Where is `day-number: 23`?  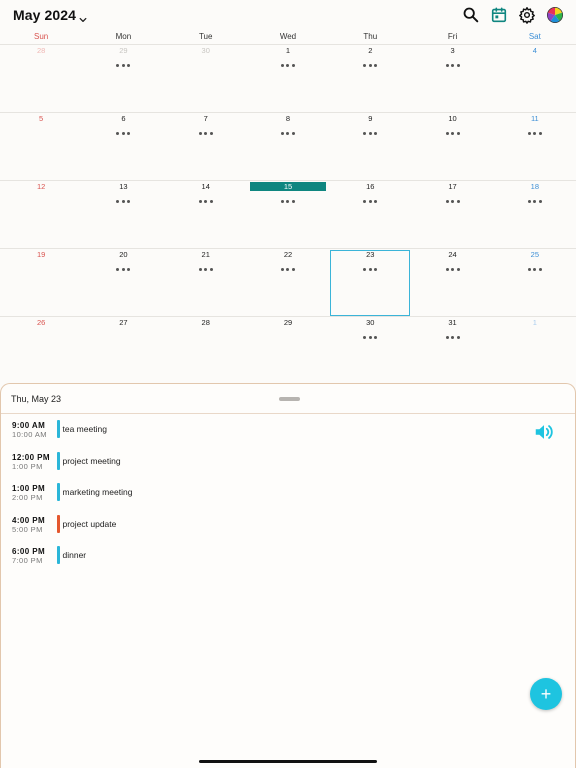
day-number: 23 is located at coordinates (370, 254).